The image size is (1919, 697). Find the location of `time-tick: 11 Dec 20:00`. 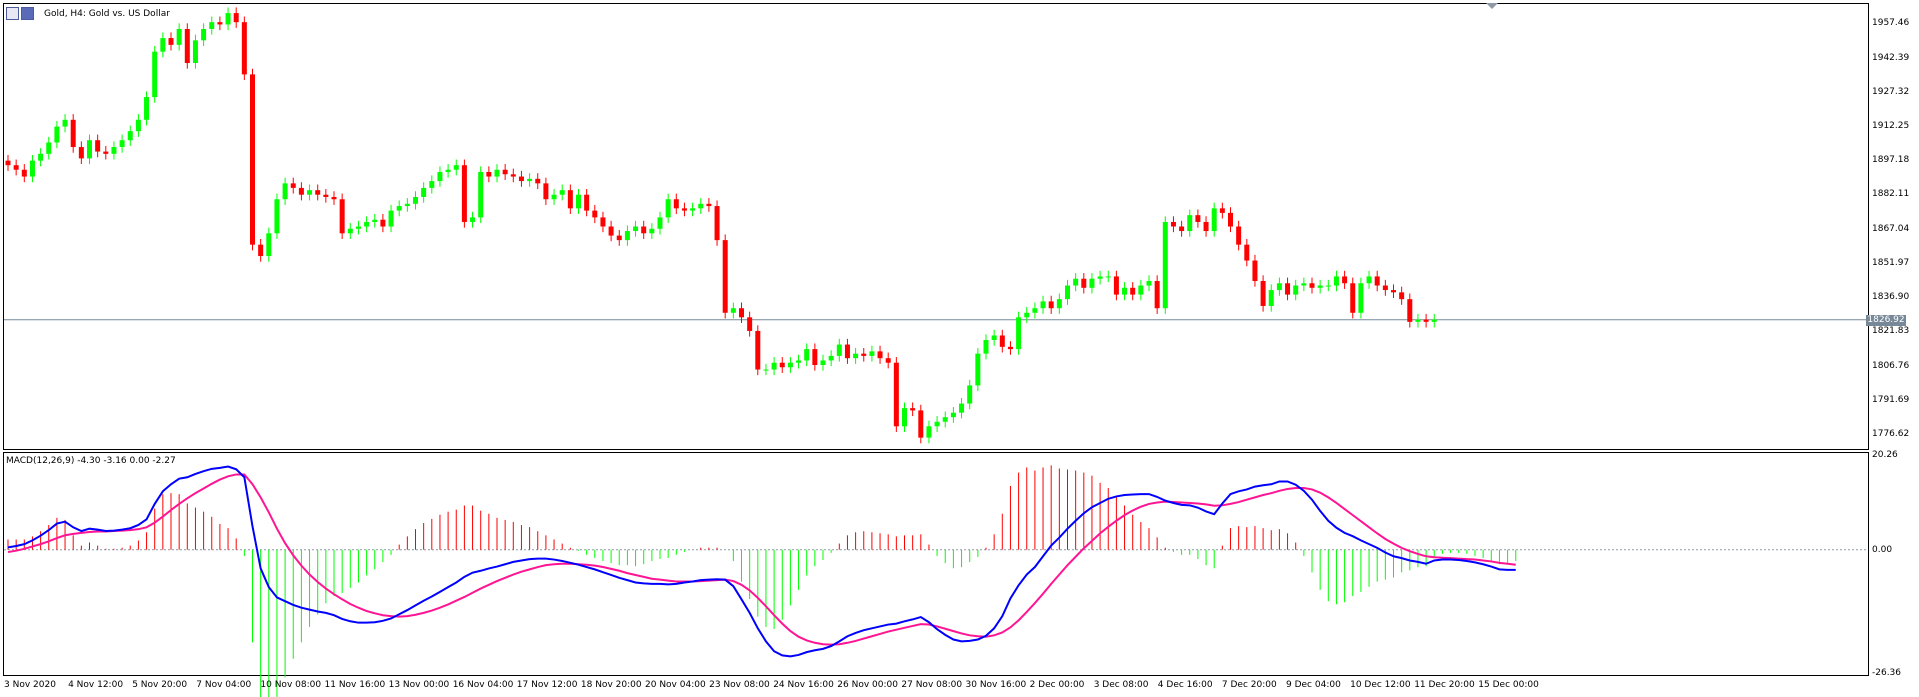

time-tick: 11 Dec 20:00 is located at coordinates (1444, 685).